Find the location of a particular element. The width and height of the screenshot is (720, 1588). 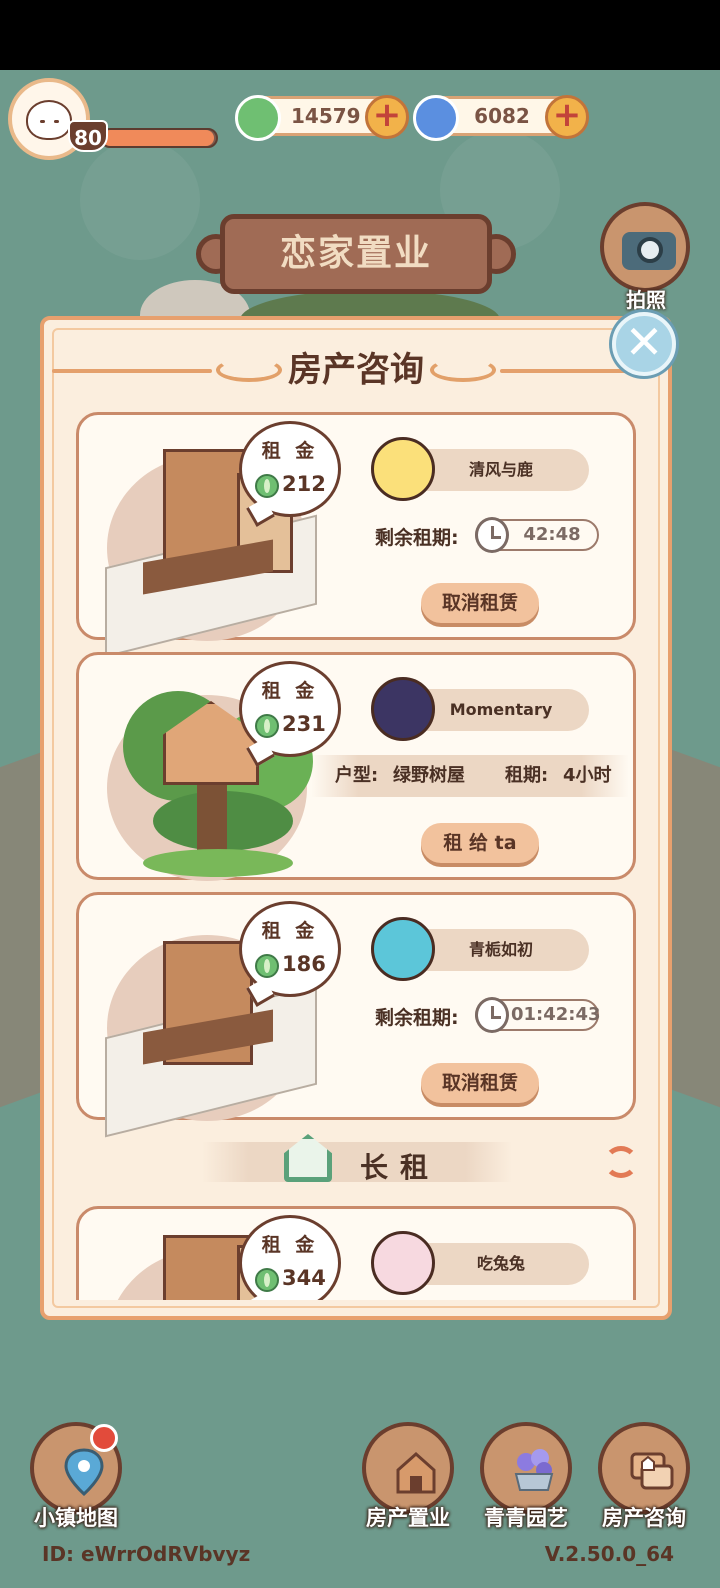

rent-bubble: 租 金 344 is located at coordinates (290, 1257).